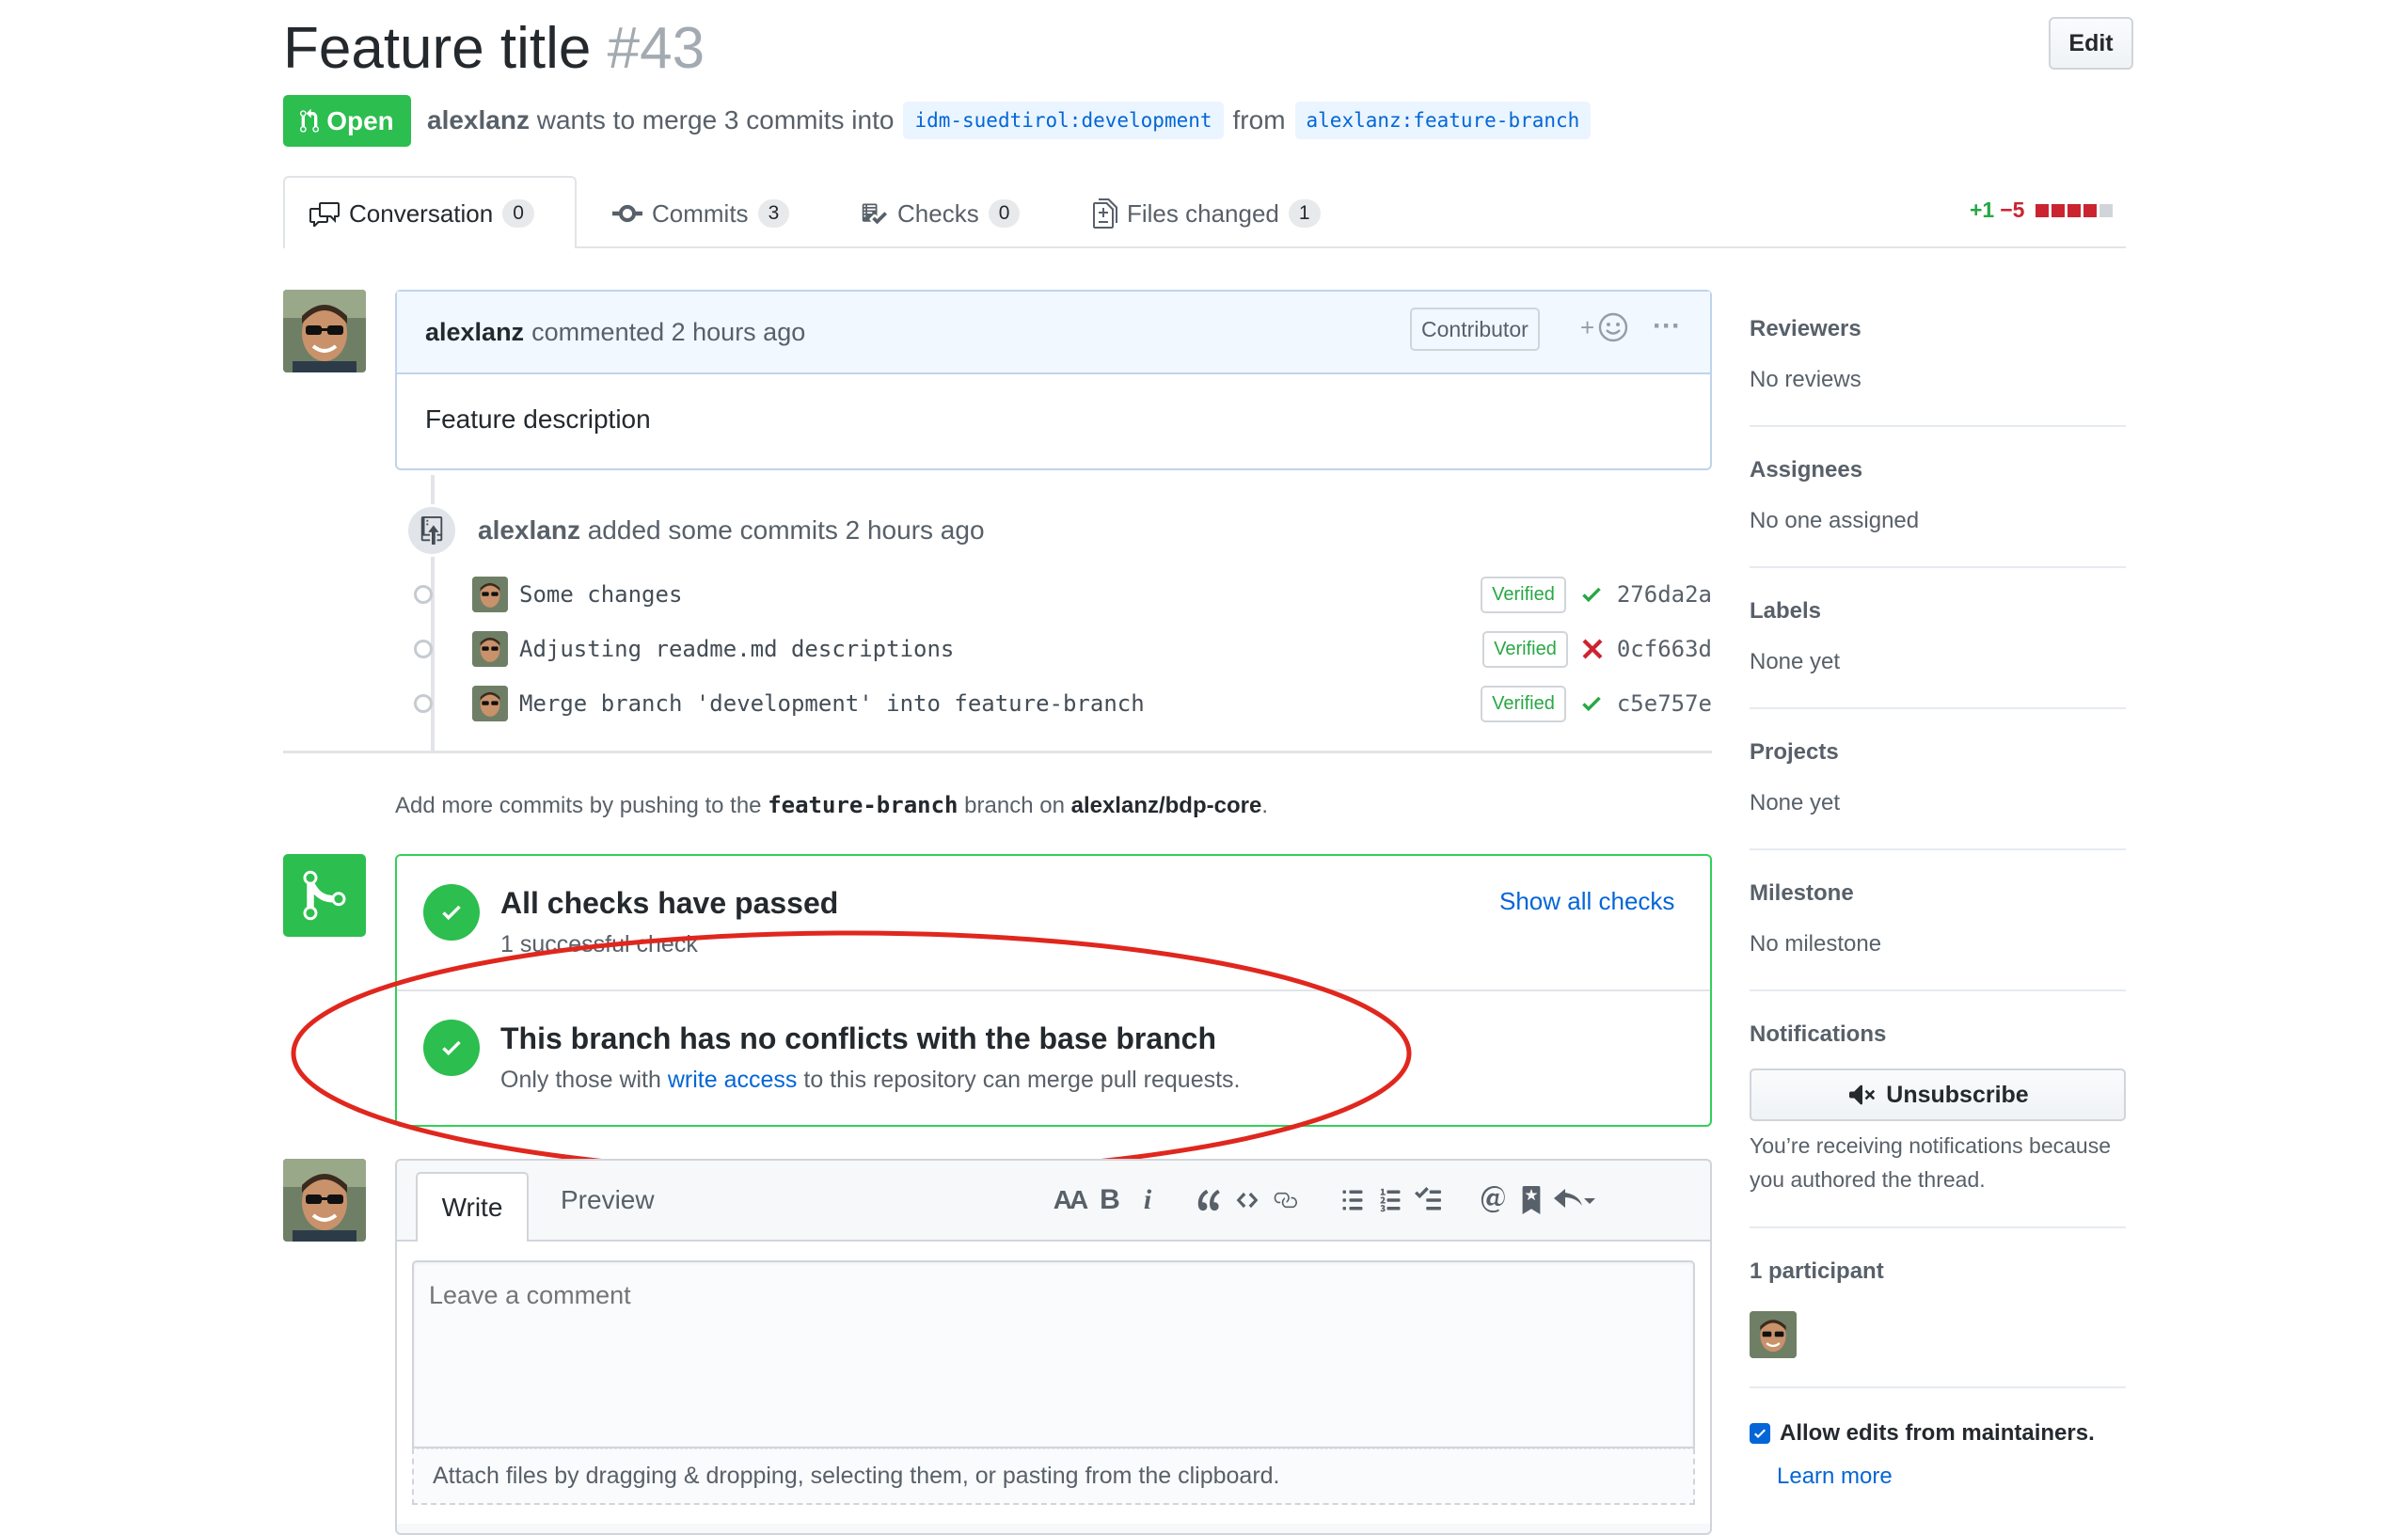  What do you see at coordinates (1147, 1200) in the screenshot?
I see `italic-icon: i` at bounding box center [1147, 1200].